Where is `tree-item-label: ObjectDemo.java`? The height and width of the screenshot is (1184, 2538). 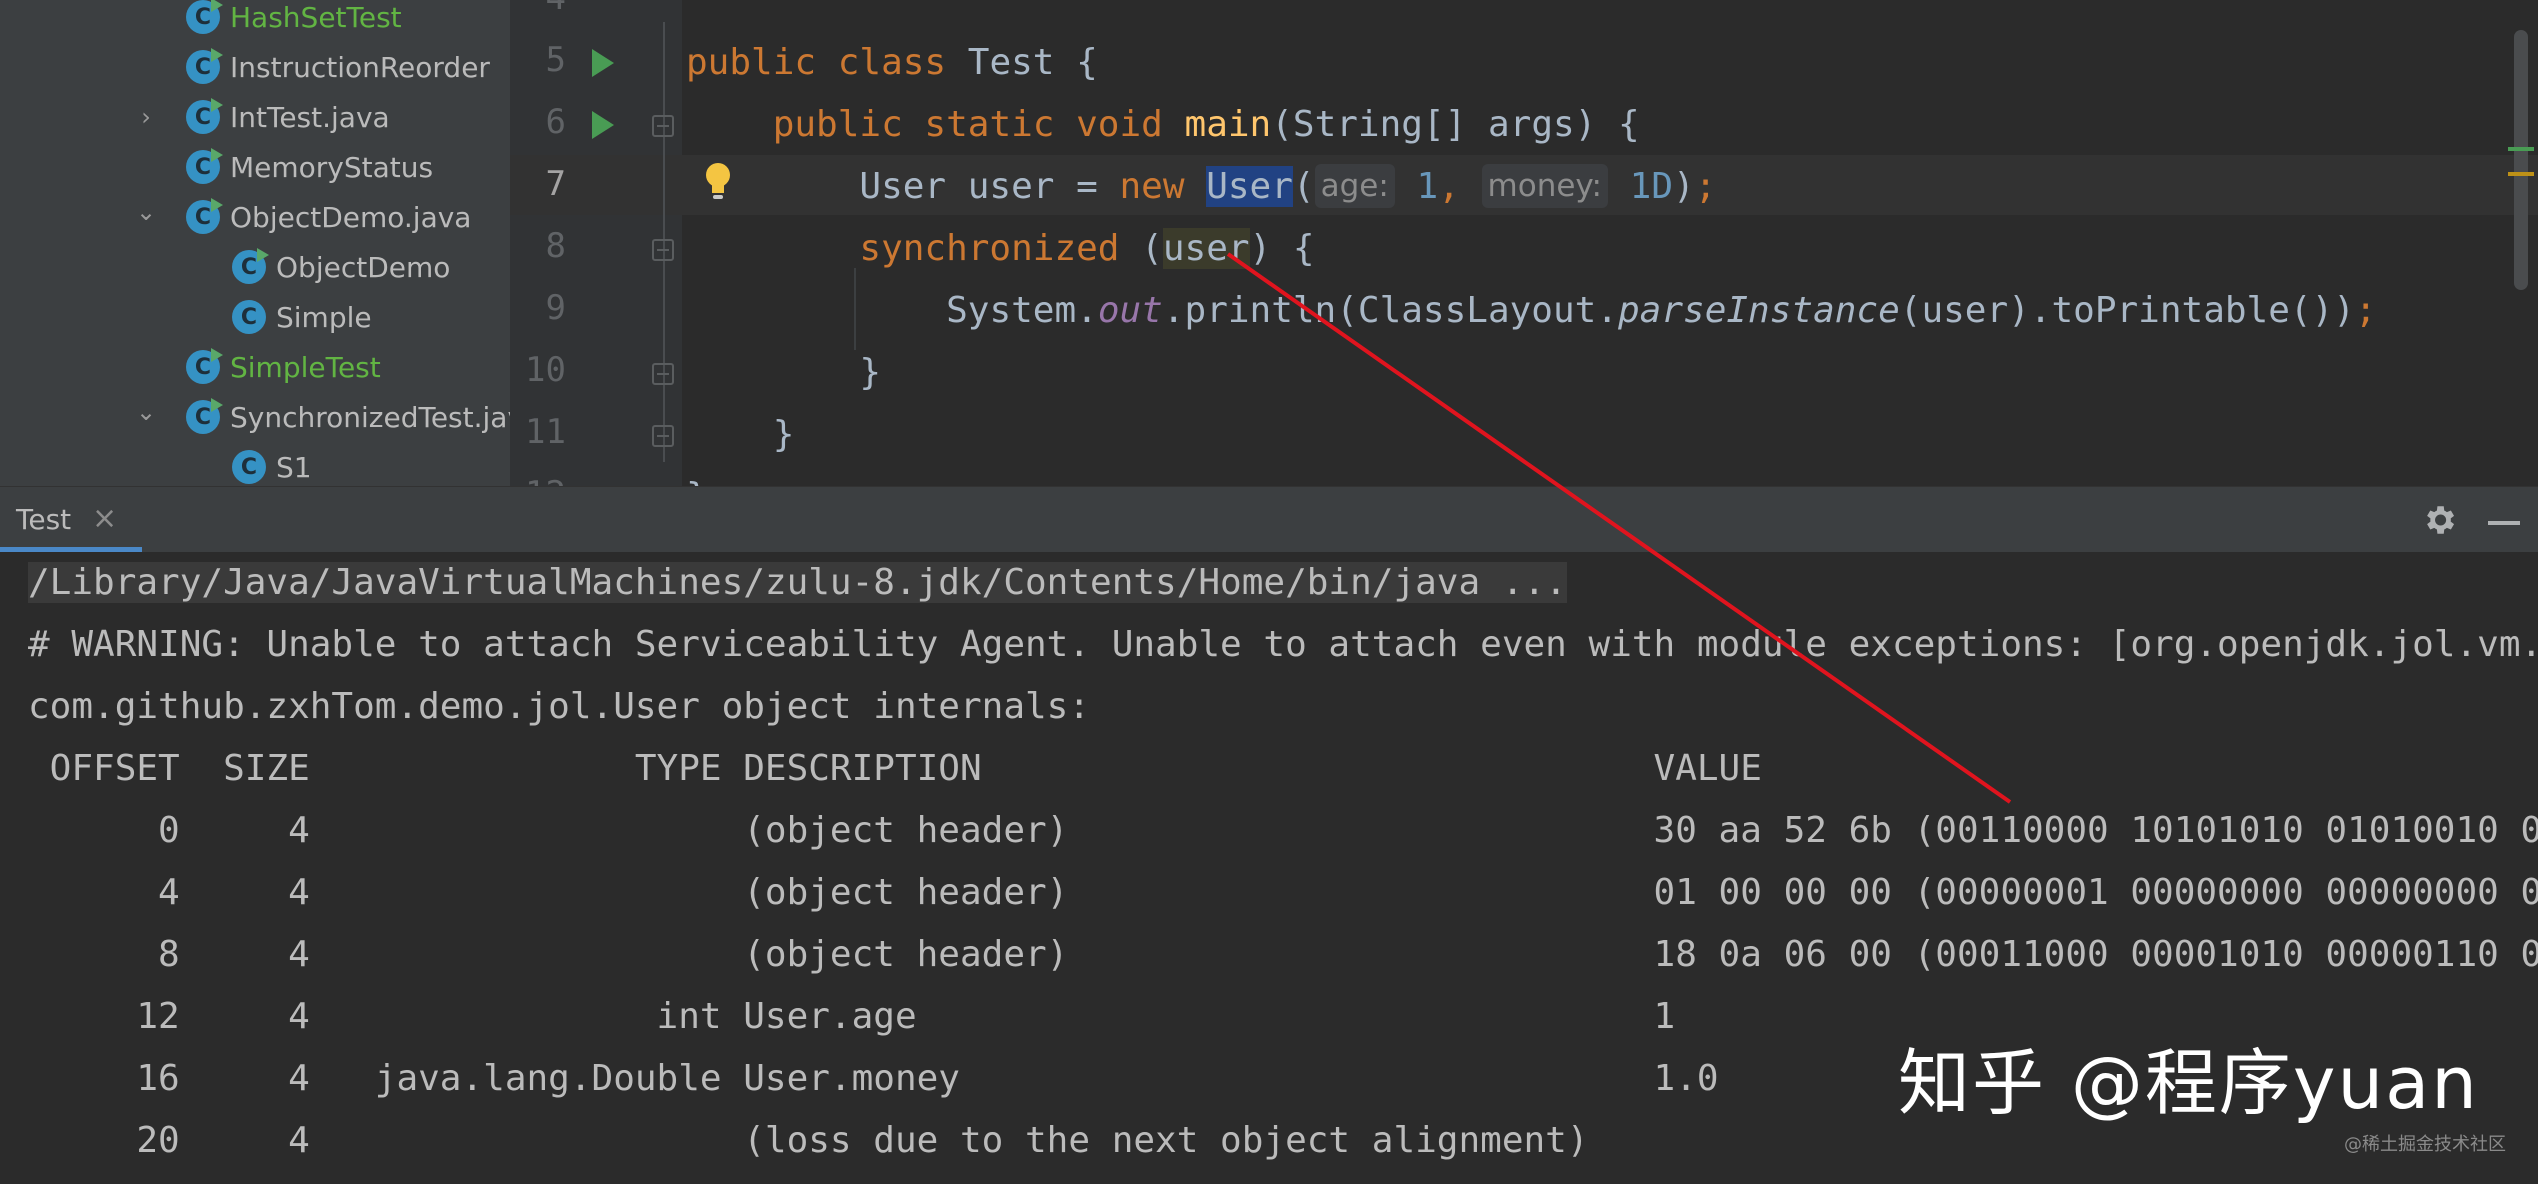
tree-item-label: ObjectDemo.java is located at coordinates (351, 217).